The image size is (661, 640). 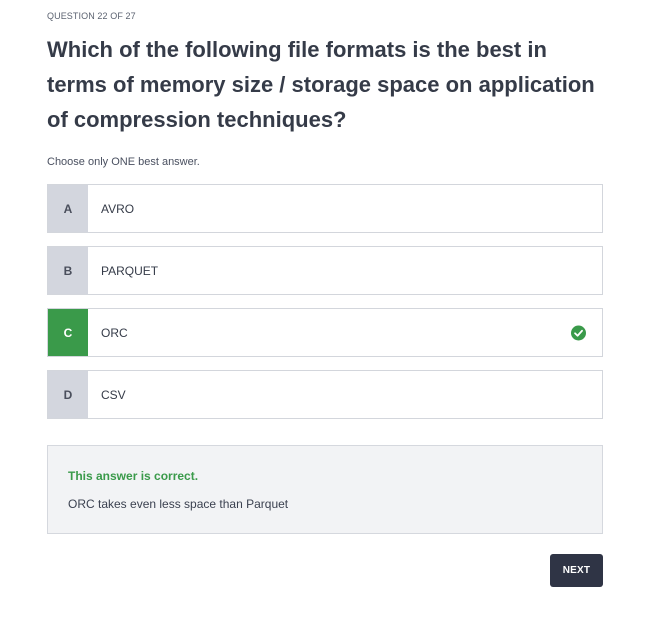 What do you see at coordinates (325, 208) in the screenshot?
I see `option-a: A AVRO` at bounding box center [325, 208].